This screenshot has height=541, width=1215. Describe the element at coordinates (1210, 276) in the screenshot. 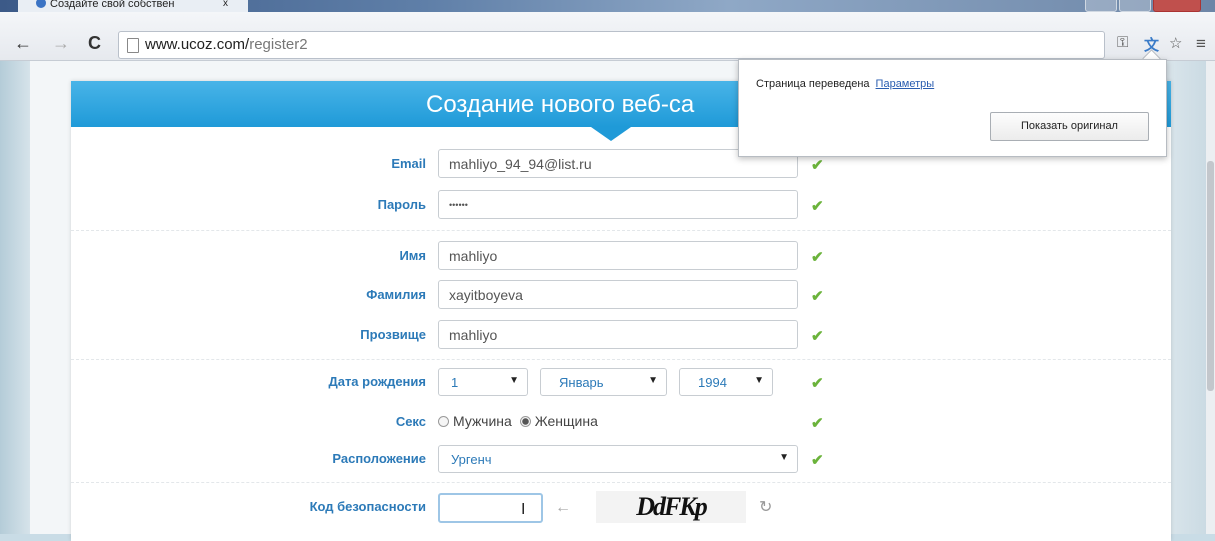

I see `scrollbar-thumb` at that location.